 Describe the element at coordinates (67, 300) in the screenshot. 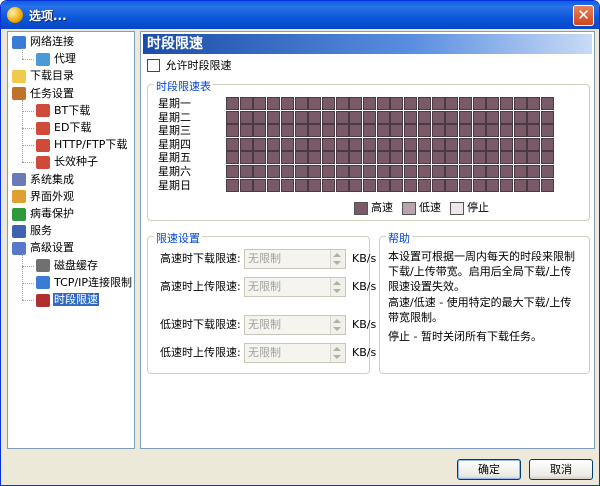

I see `tree-item-schedule: 时段限速` at that location.